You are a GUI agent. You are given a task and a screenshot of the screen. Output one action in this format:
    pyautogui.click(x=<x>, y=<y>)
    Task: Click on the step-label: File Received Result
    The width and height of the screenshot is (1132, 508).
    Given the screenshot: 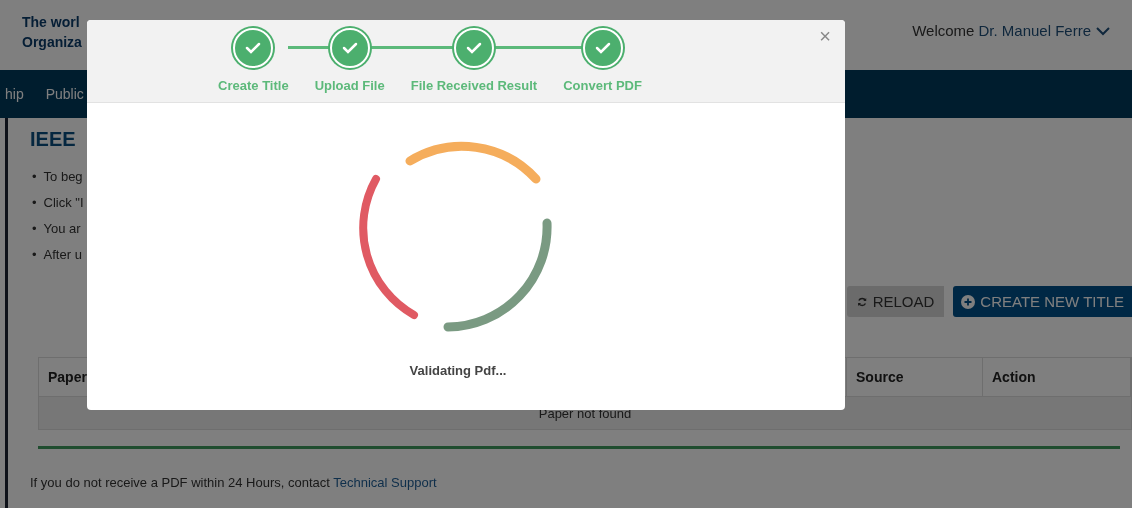 What is the action you would take?
    pyautogui.click(x=474, y=85)
    